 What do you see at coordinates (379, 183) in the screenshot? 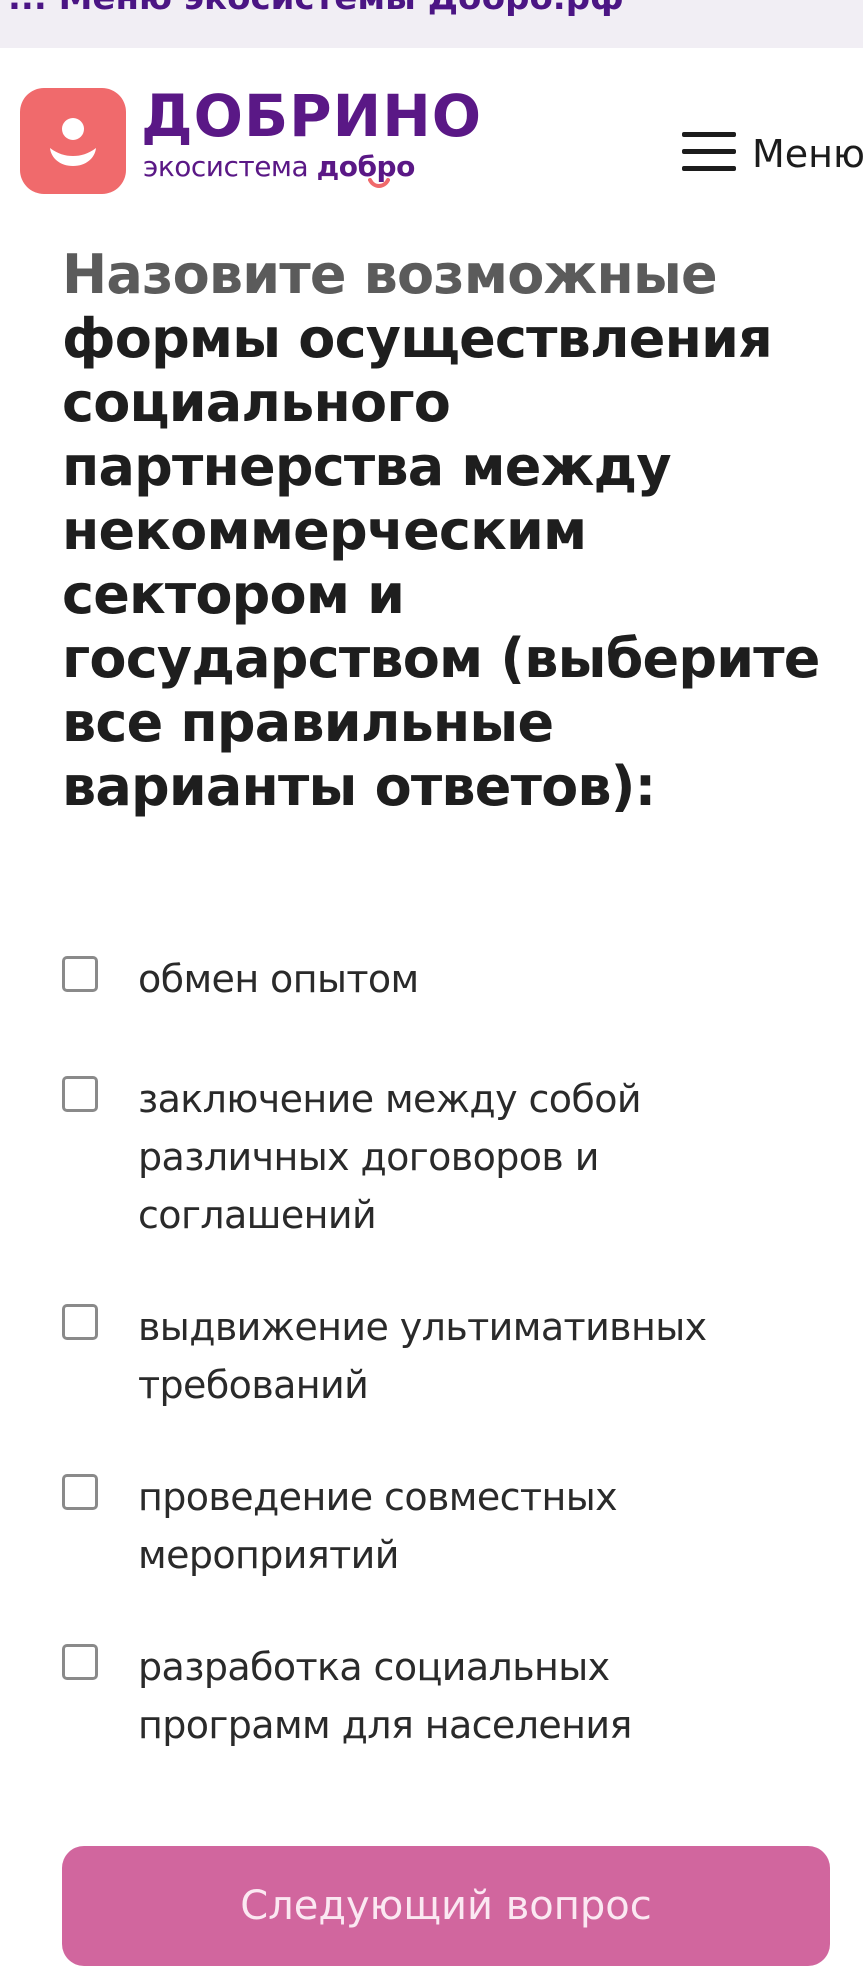
I see `smile-icon` at bounding box center [379, 183].